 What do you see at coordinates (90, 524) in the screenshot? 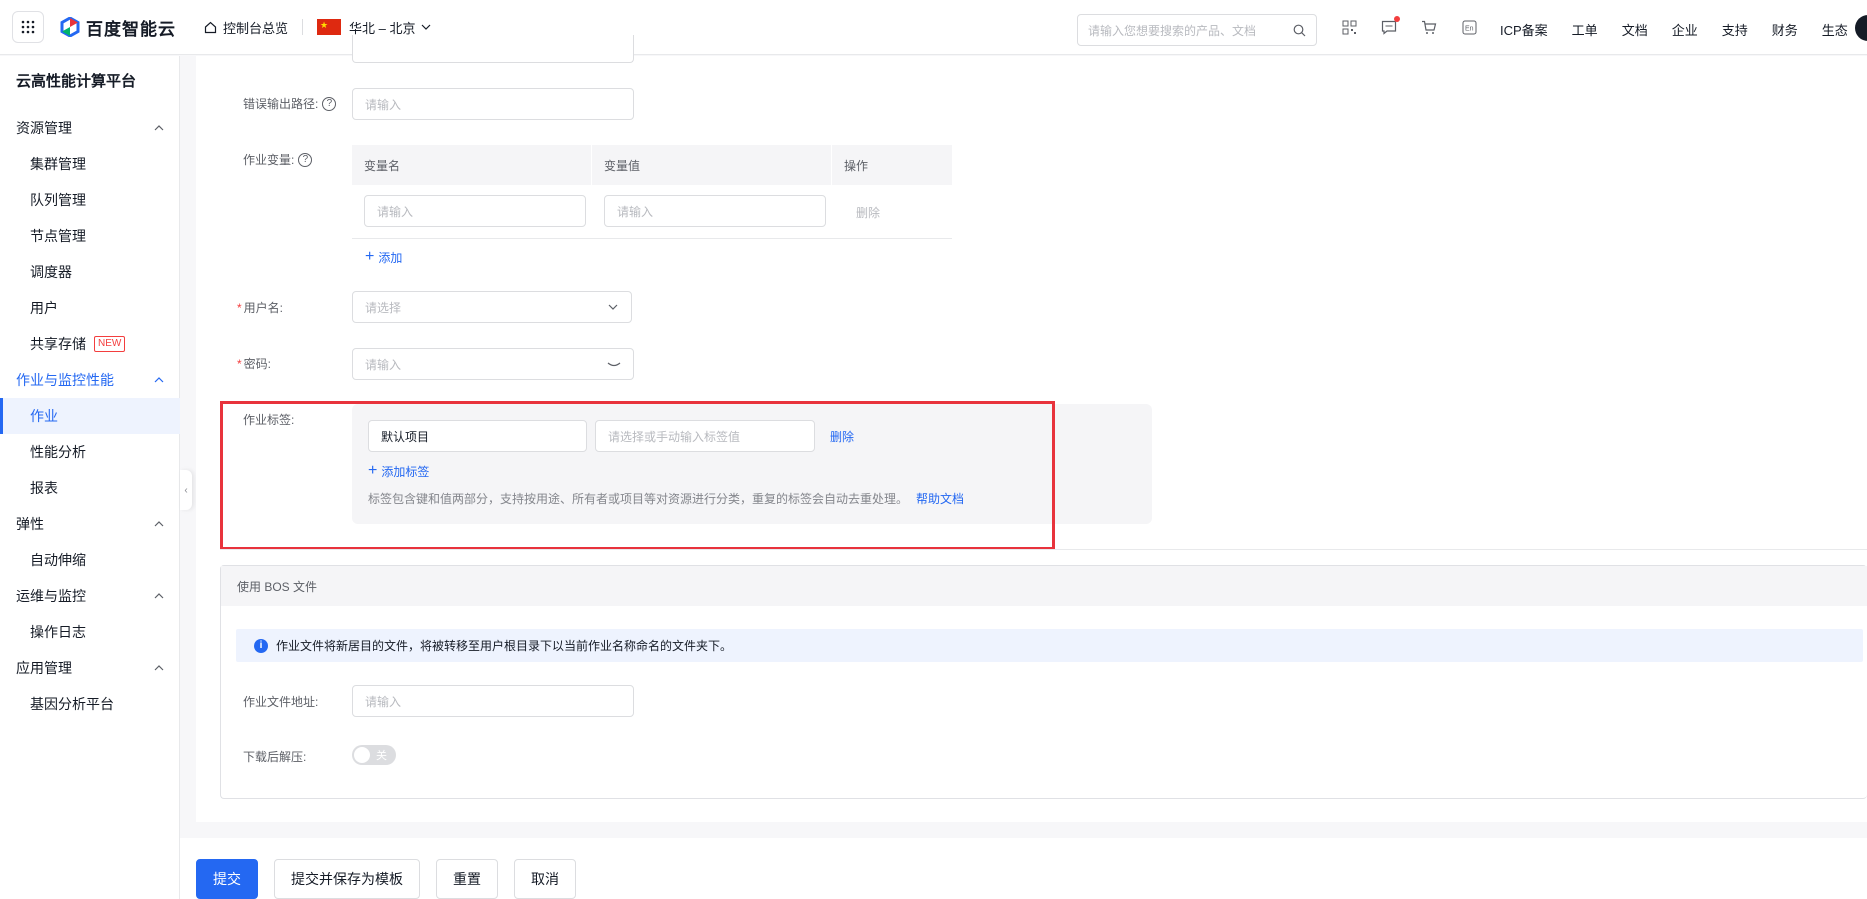
I see `sidebar-group-elastic: 弹性` at bounding box center [90, 524].